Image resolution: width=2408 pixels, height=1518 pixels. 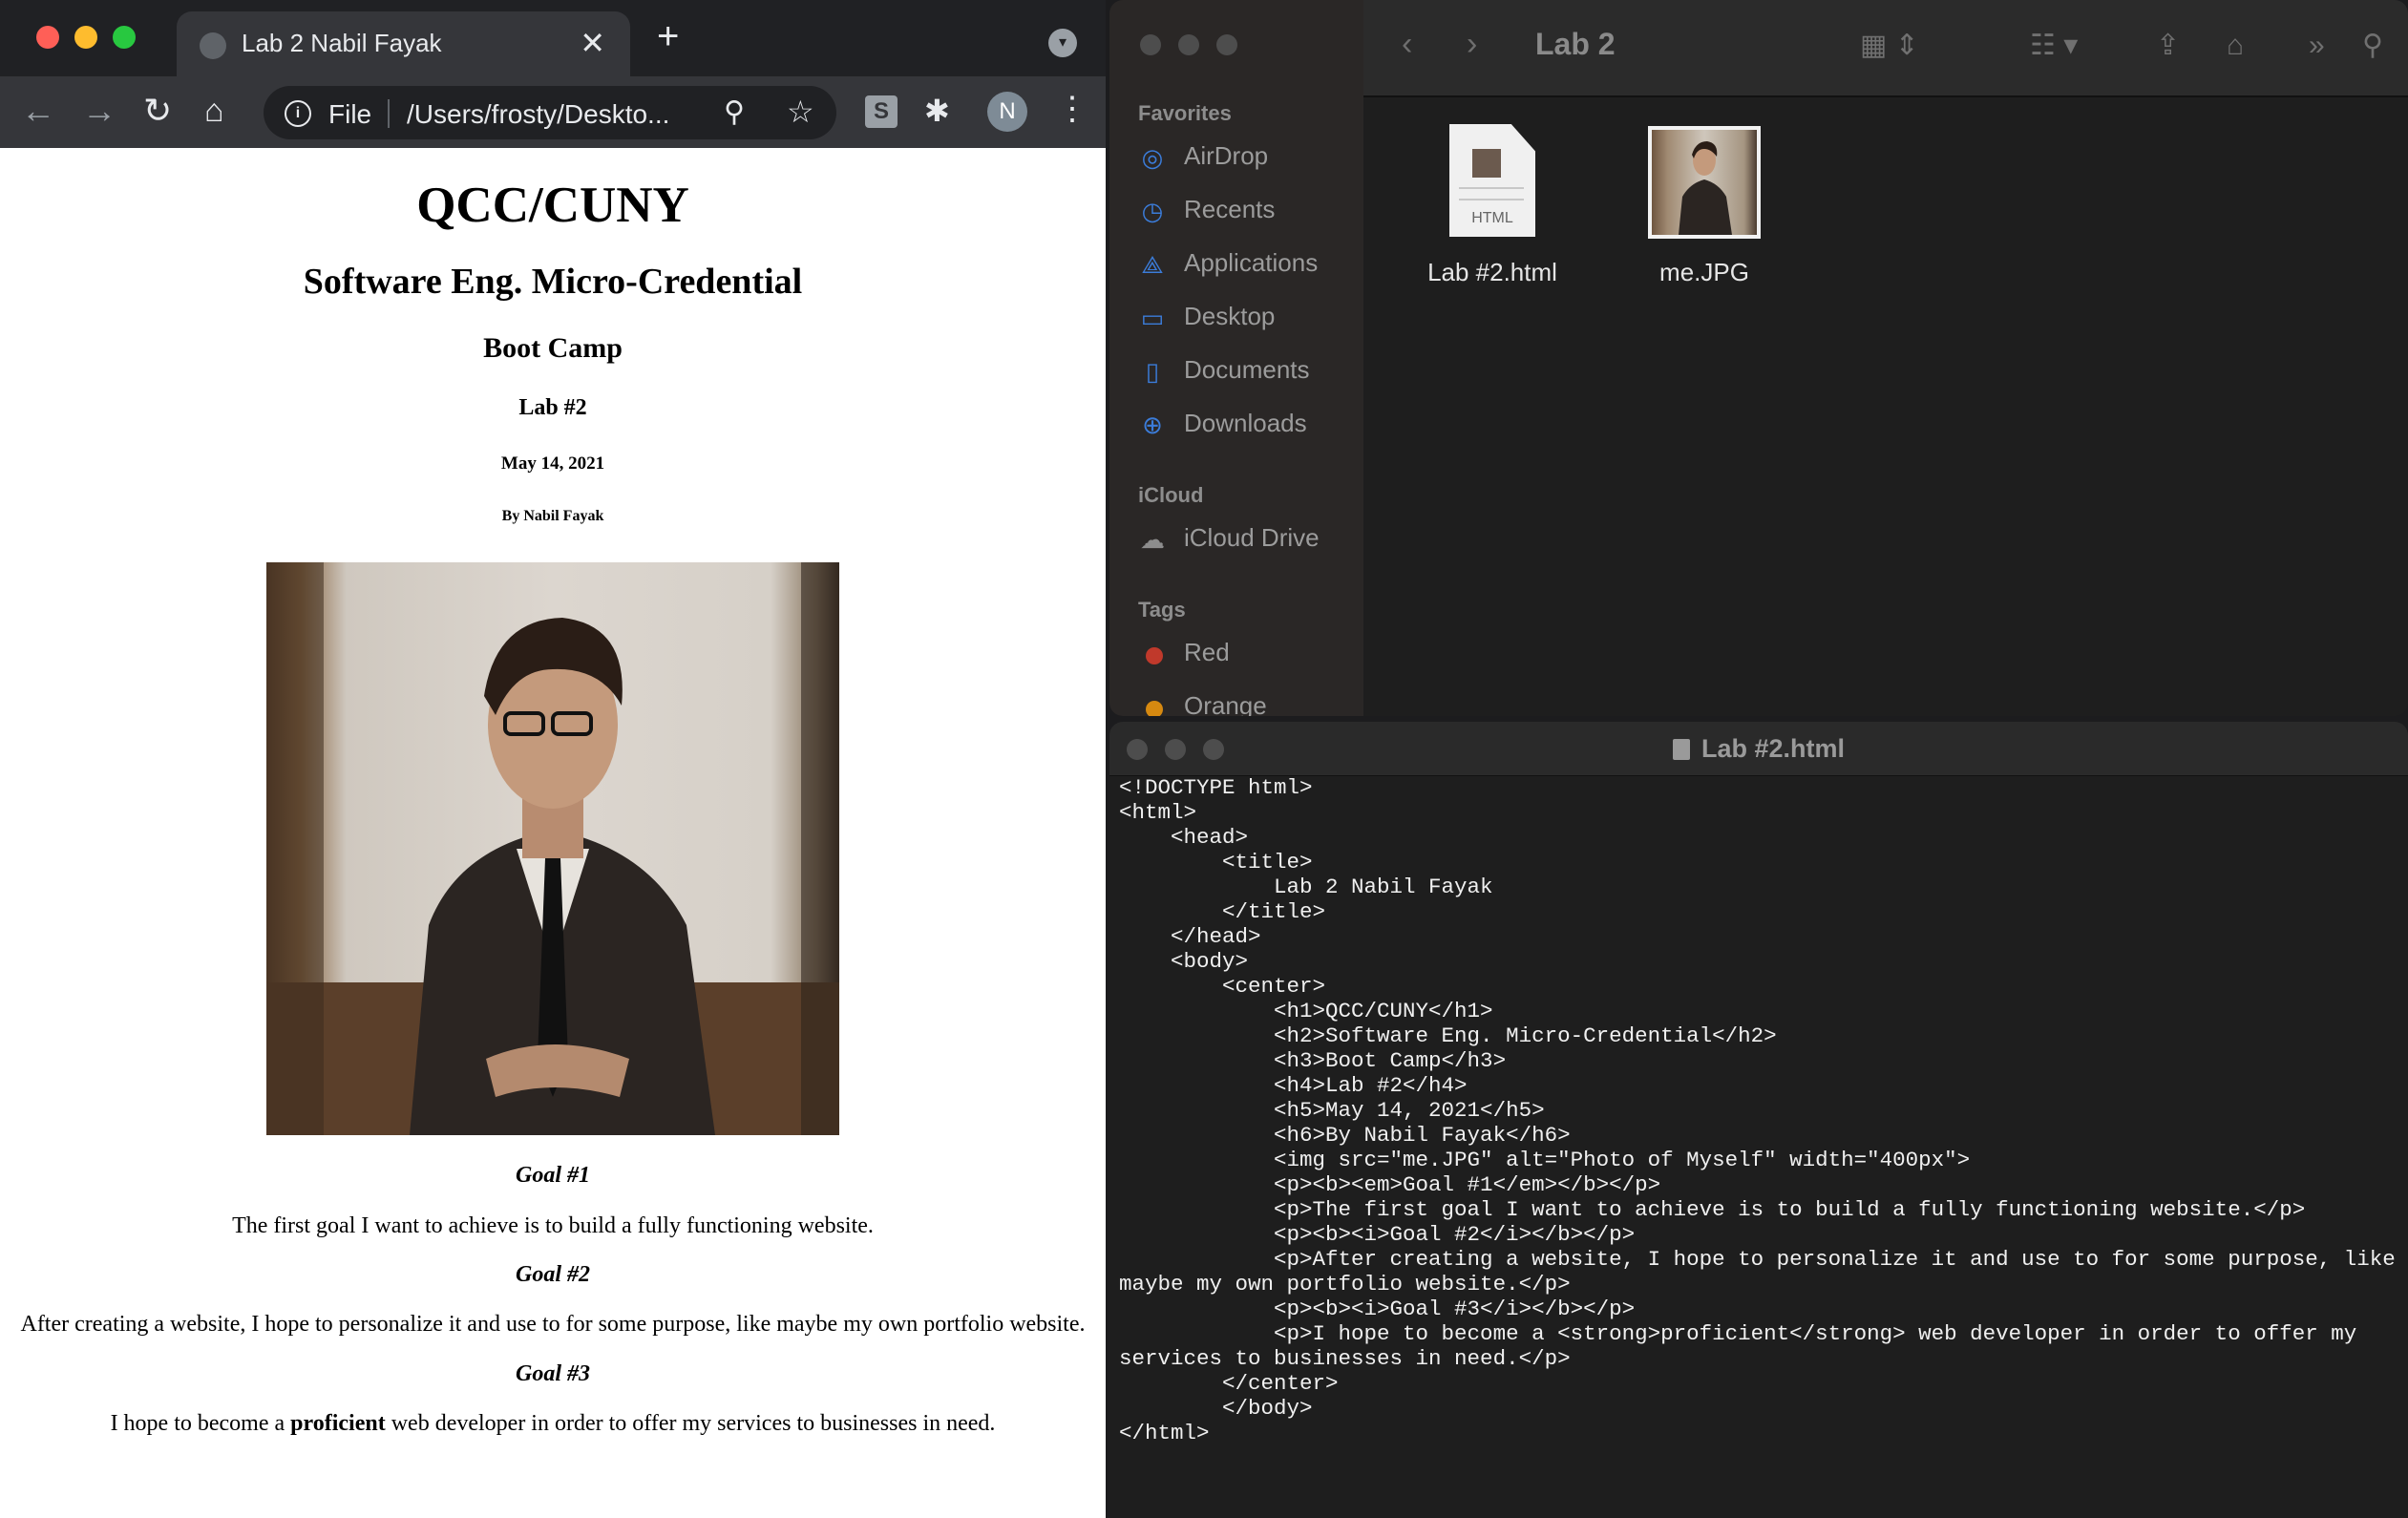 What do you see at coordinates (124, 37) in the screenshot?
I see `zoom-window-button` at bounding box center [124, 37].